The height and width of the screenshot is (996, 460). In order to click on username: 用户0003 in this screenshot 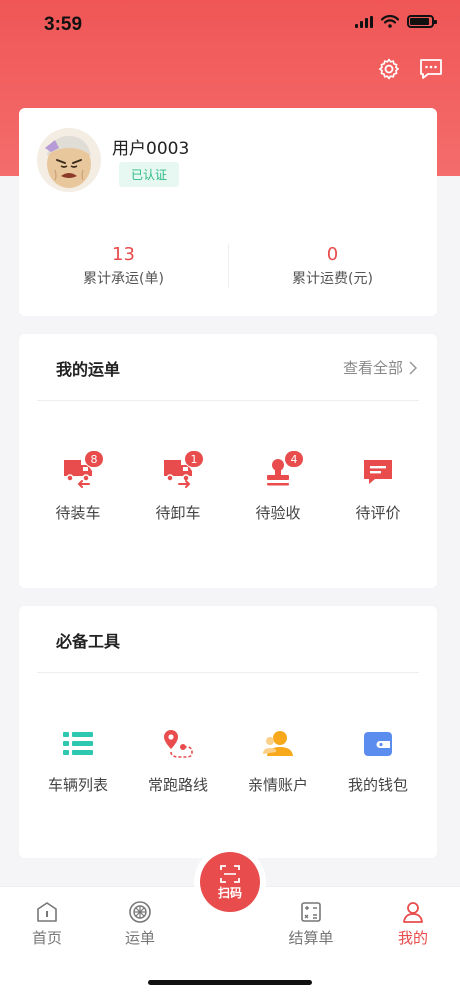, I will do `click(151, 149)`.